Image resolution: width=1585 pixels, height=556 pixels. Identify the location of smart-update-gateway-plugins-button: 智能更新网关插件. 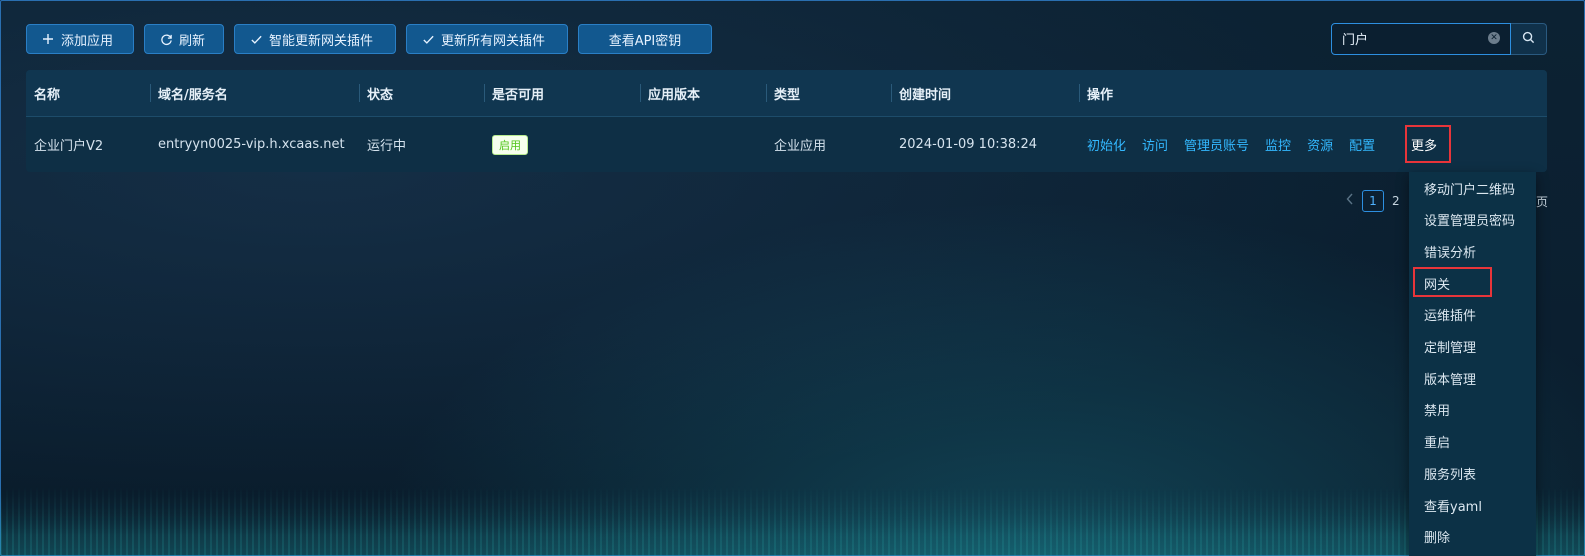
(315, 39).